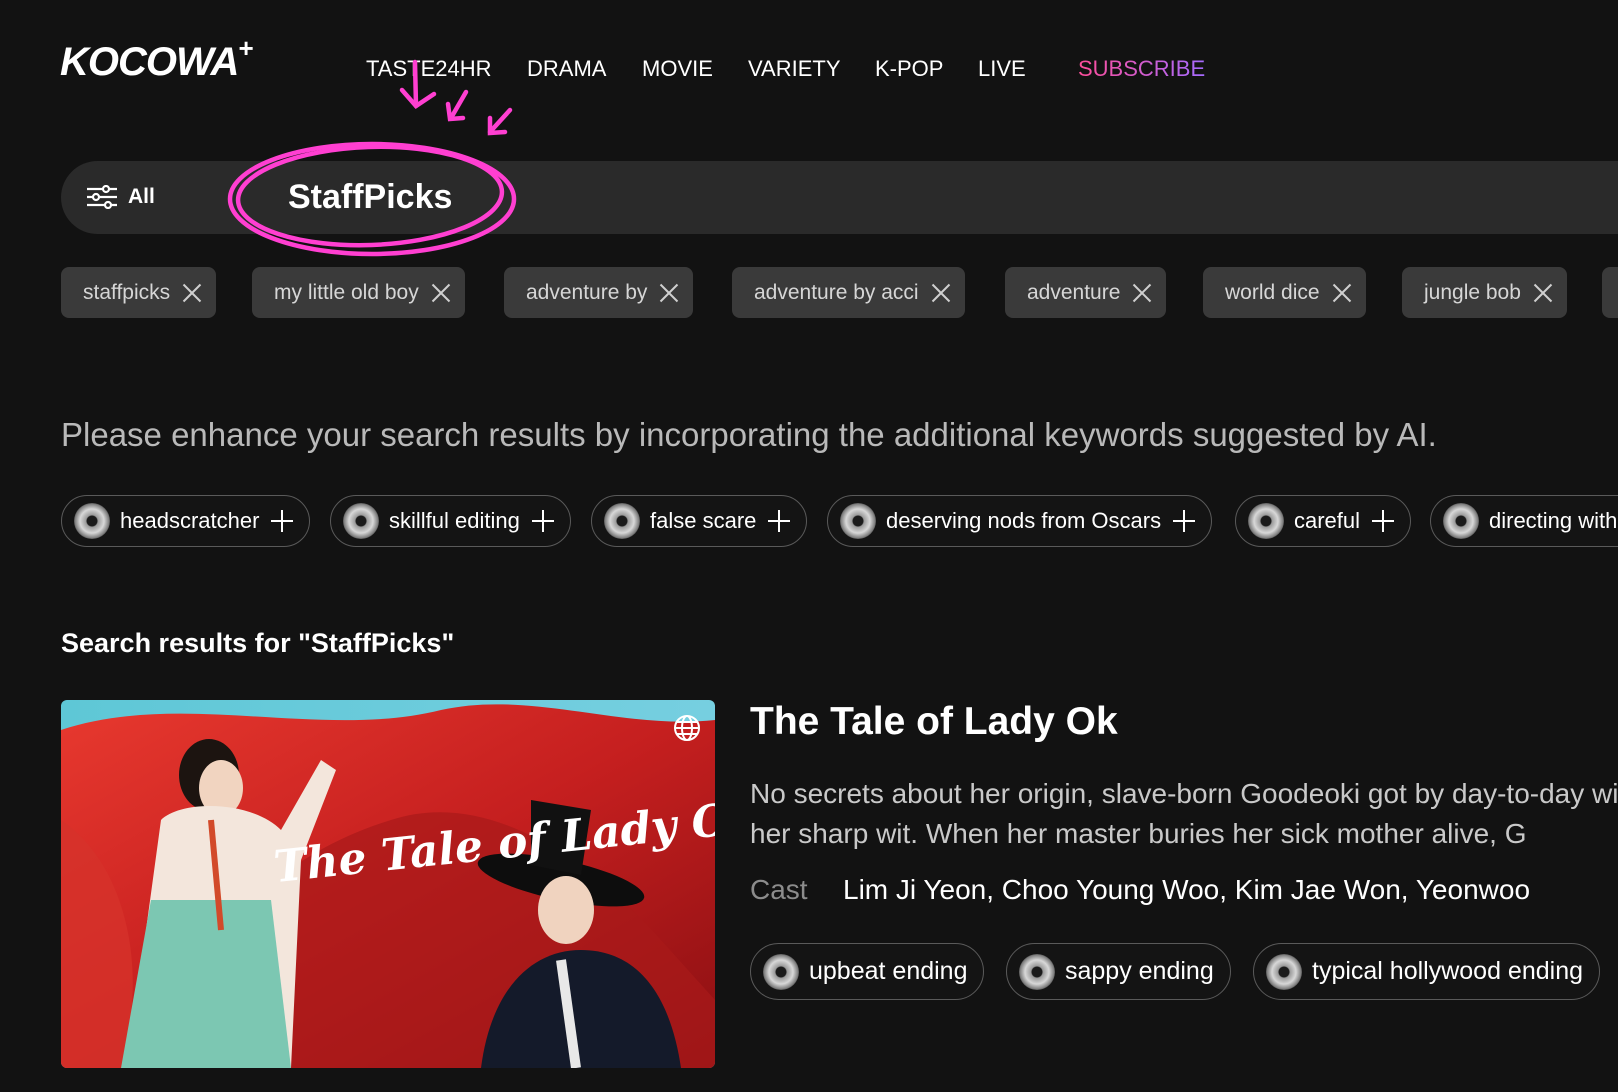  I want to click on ai-keyword-pill: headscratcher, so click(186, 521).